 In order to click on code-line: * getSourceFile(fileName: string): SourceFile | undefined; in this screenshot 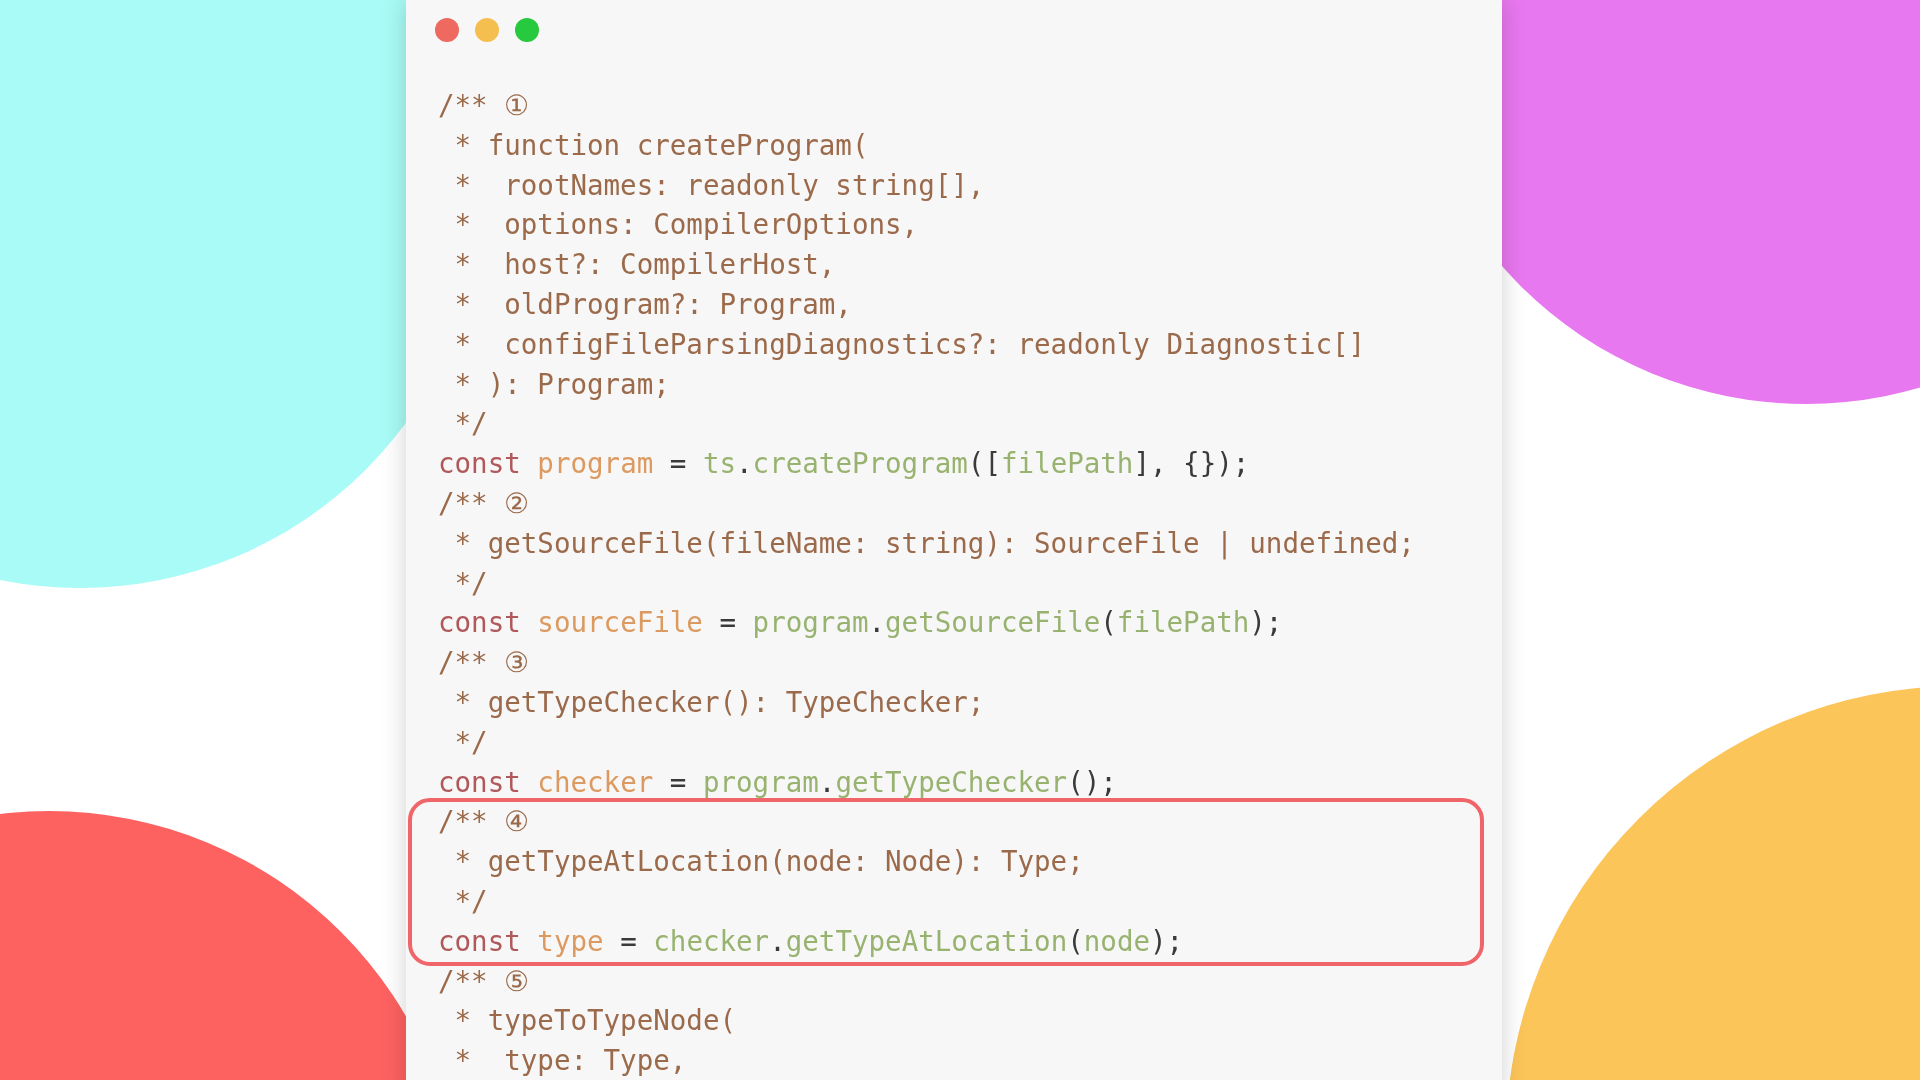, I will do `click(934, 543)`.